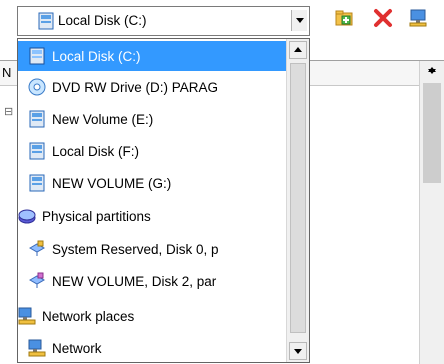  Describe the element at coordinates (102, 20) in the screenshot. I see `combobox-selected-label: Local Disk (C:)` at that location.